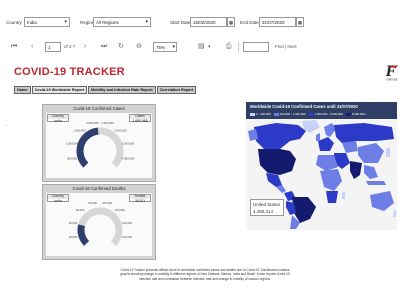 The image size is (403, 289). What do you see at coordinates (209, 47) in the screenshot?
I see `export-dropdown-icon: ▾` at bounding box center [209, 47].